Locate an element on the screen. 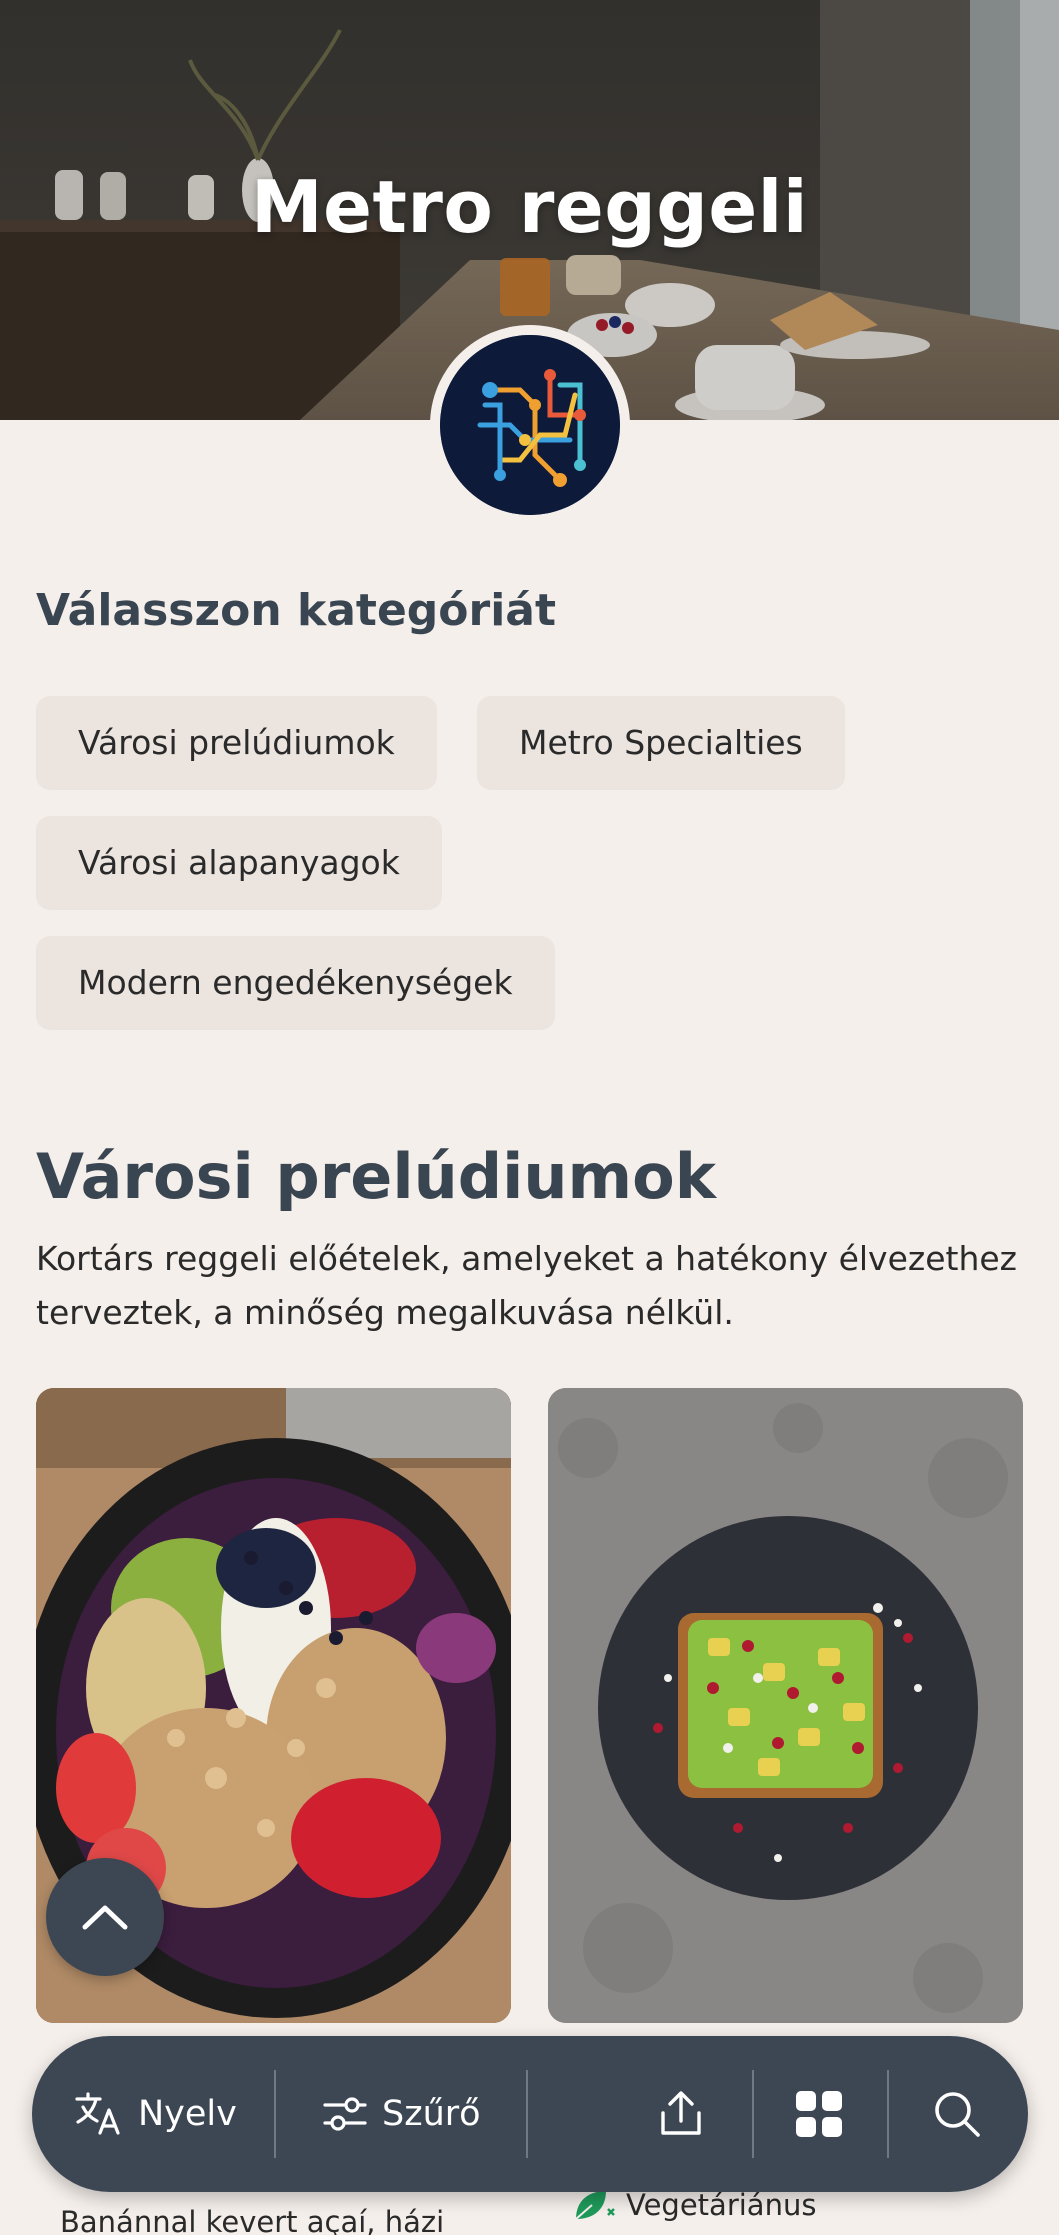 The width and height of the screenshot is (1059, 2235). section-title: Városi prelúdiumok is located at coordinates (376, 1176).